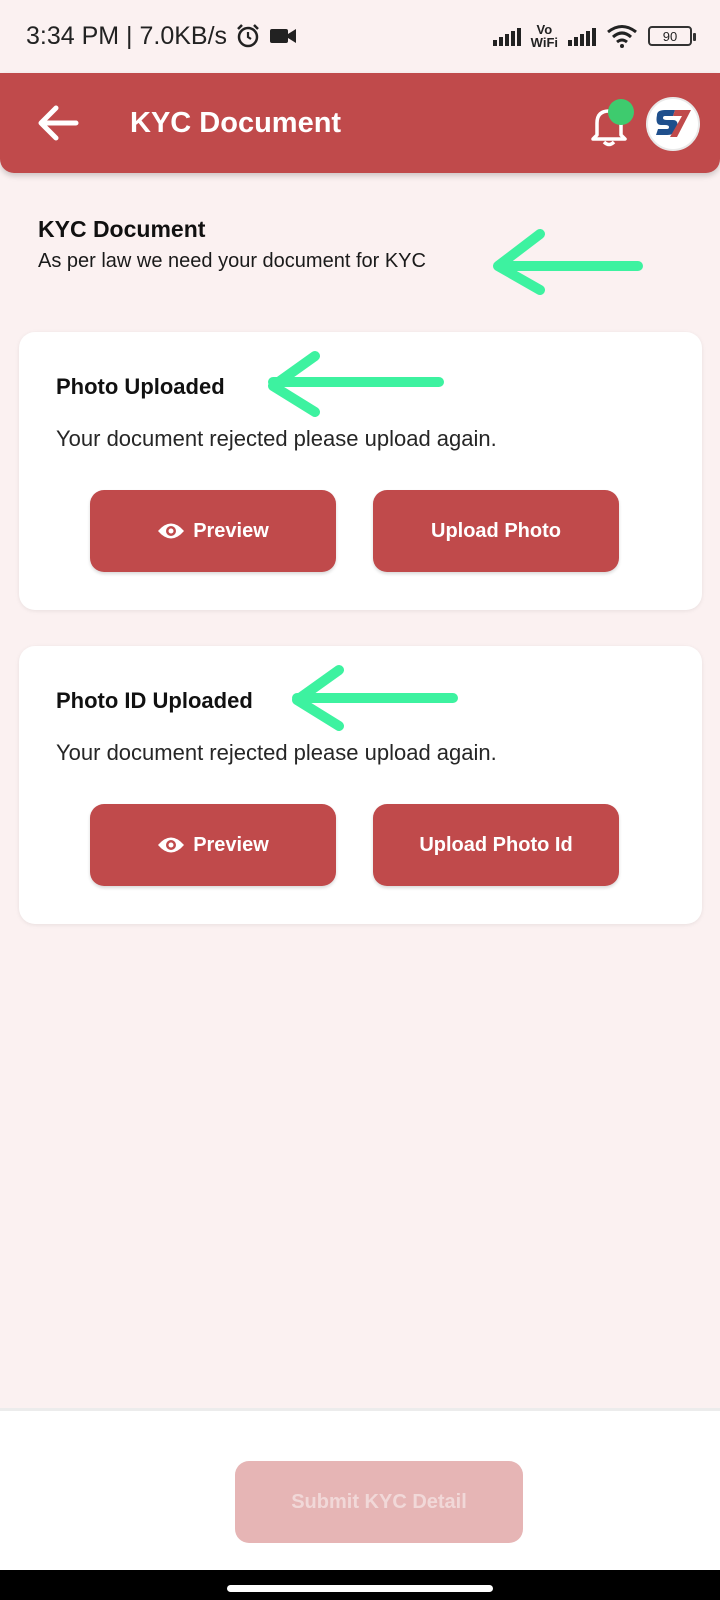  Describe the element at coordinates (154, 700) in the screenshot. I see `card-title: Photo ID Uploaded` at that location.